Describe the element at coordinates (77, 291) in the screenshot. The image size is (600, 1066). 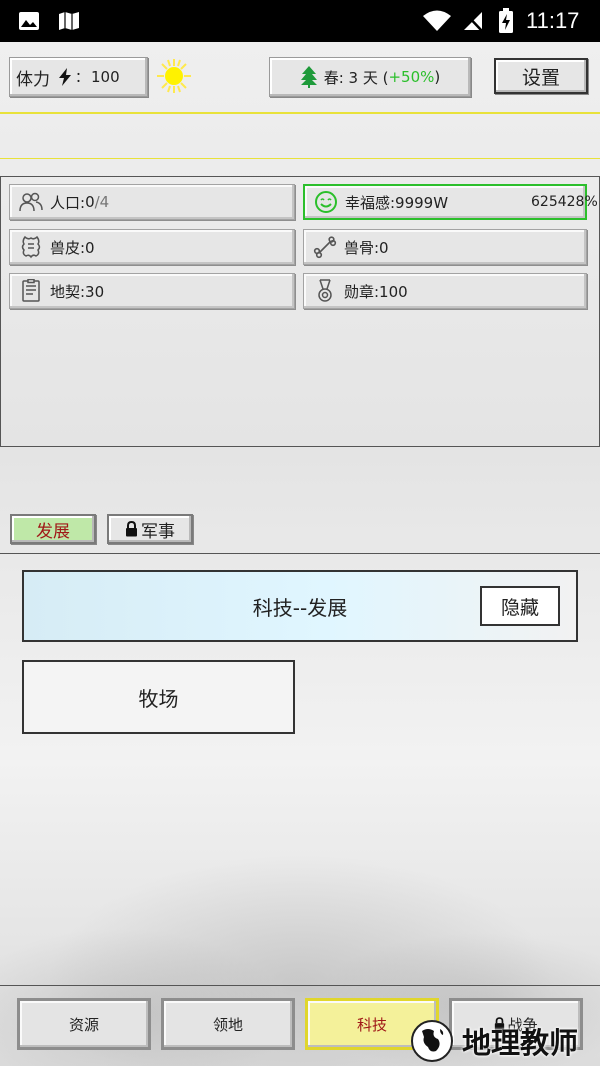
I see `deed-label: 地契:30` at that location.